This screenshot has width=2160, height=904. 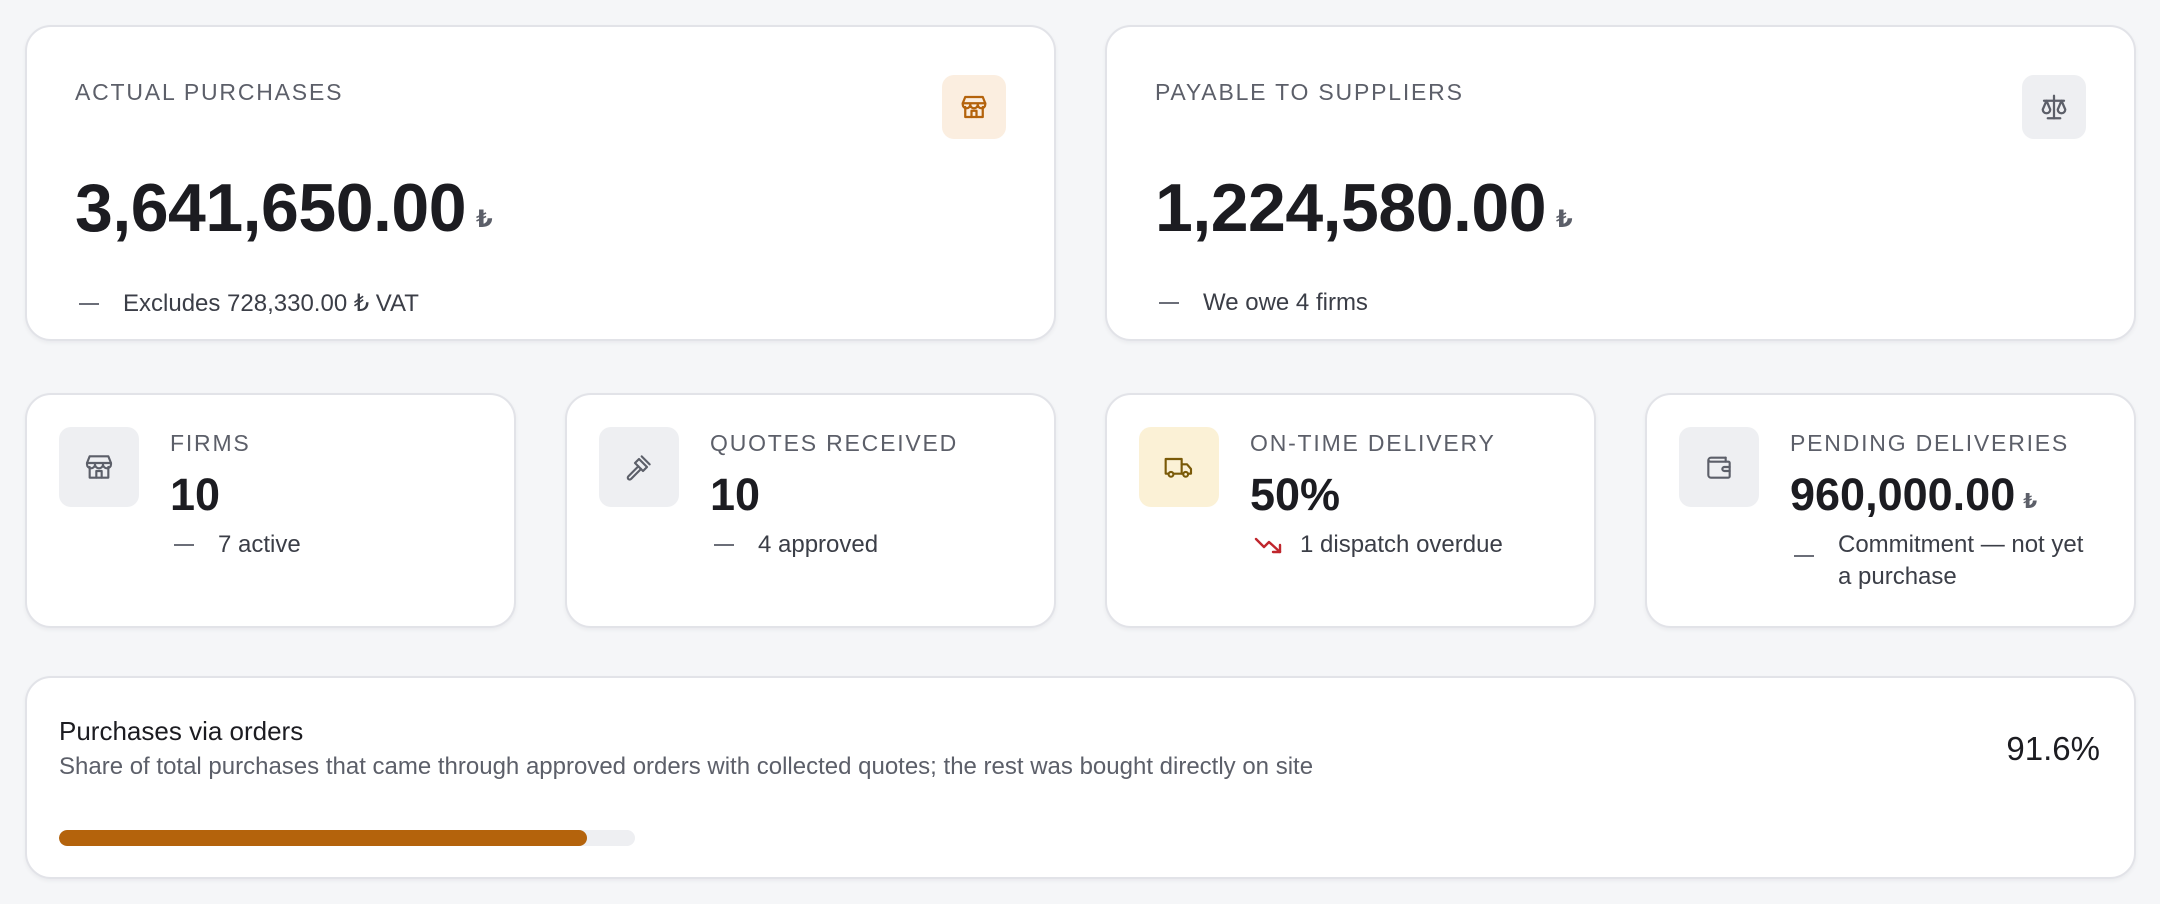 What do you see at coordinates (1179, 467) in the screenshot?
I see `truck-icon` at bounding box center [1179, 467].